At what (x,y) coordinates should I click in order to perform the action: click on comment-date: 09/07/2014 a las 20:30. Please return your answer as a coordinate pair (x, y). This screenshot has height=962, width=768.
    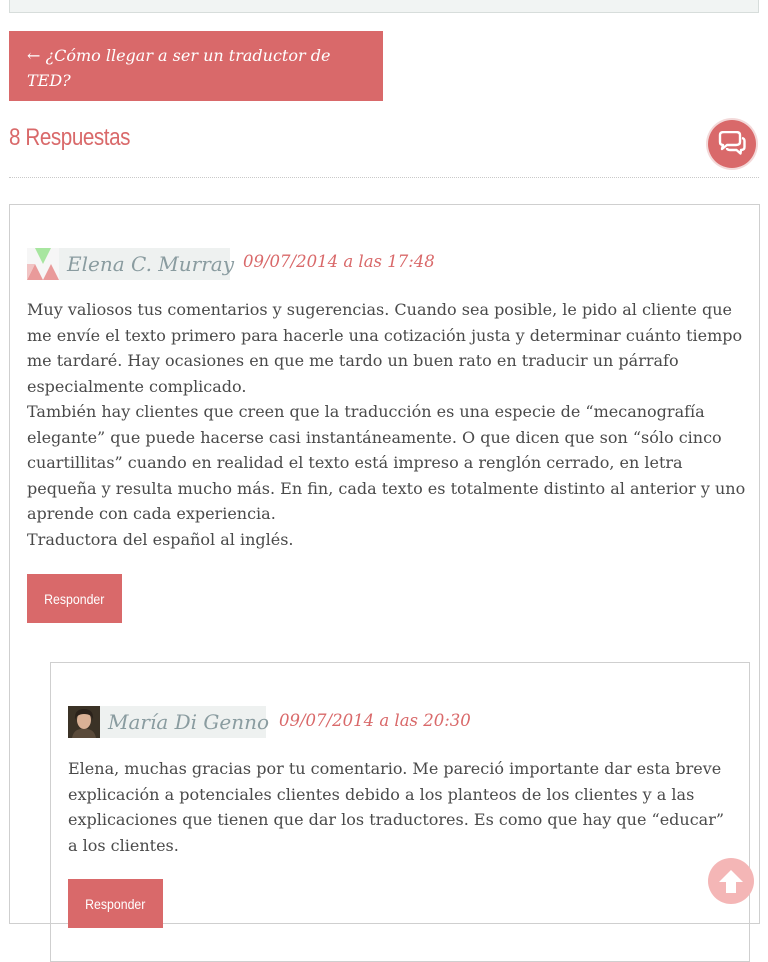
    Looking at the image, I should click on (375, 720).